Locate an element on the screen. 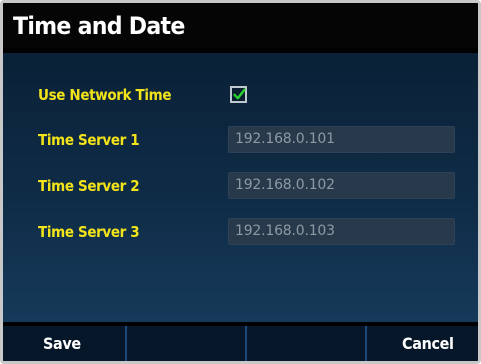  use-network-time-checkbox is located at coordinates (238, 94).